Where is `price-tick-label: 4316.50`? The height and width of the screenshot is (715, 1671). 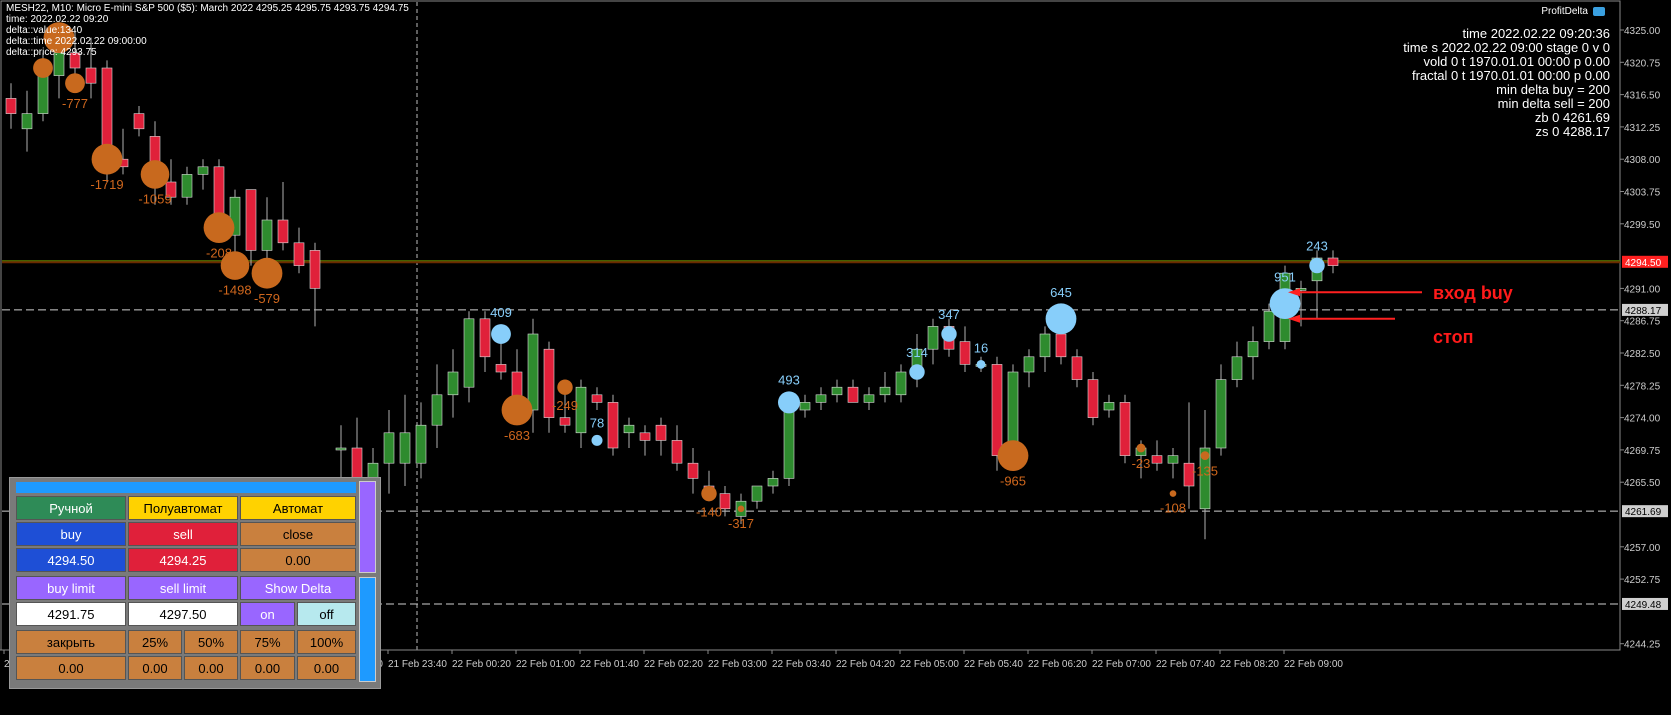
price-tick-label: 4316.50 is located at coordinates (1642, 96).